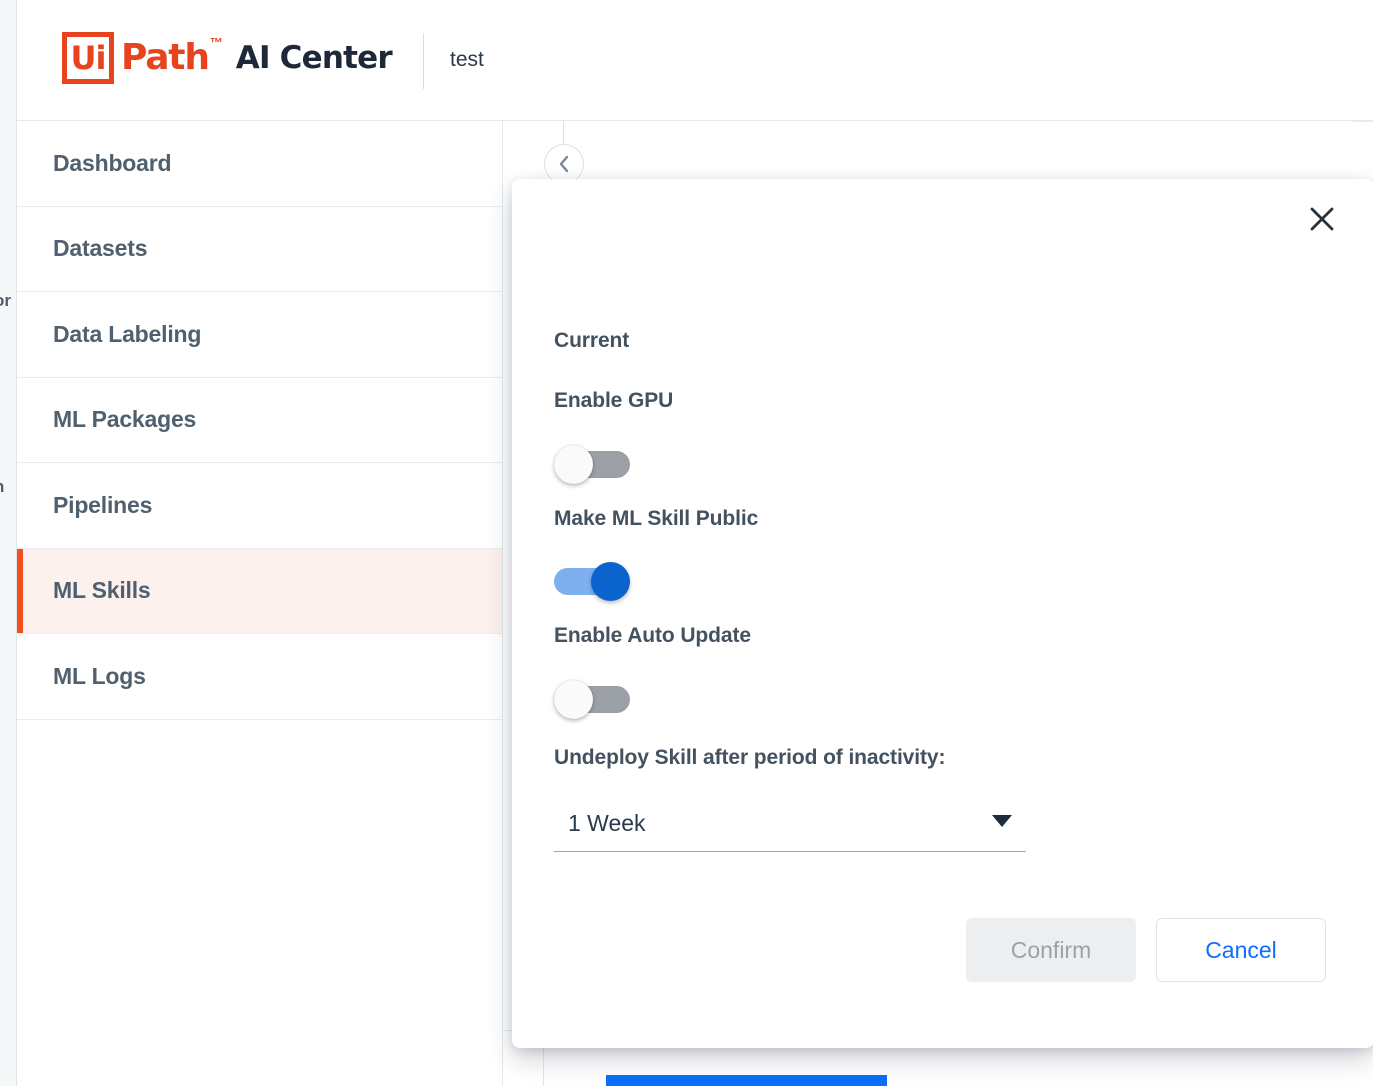 This screenshot has height=1086, width=1373. Describe the element at coordinates (259, 591) in the screenshot. I see `sidebar-item-ml-skills: ML Skills` at that location.